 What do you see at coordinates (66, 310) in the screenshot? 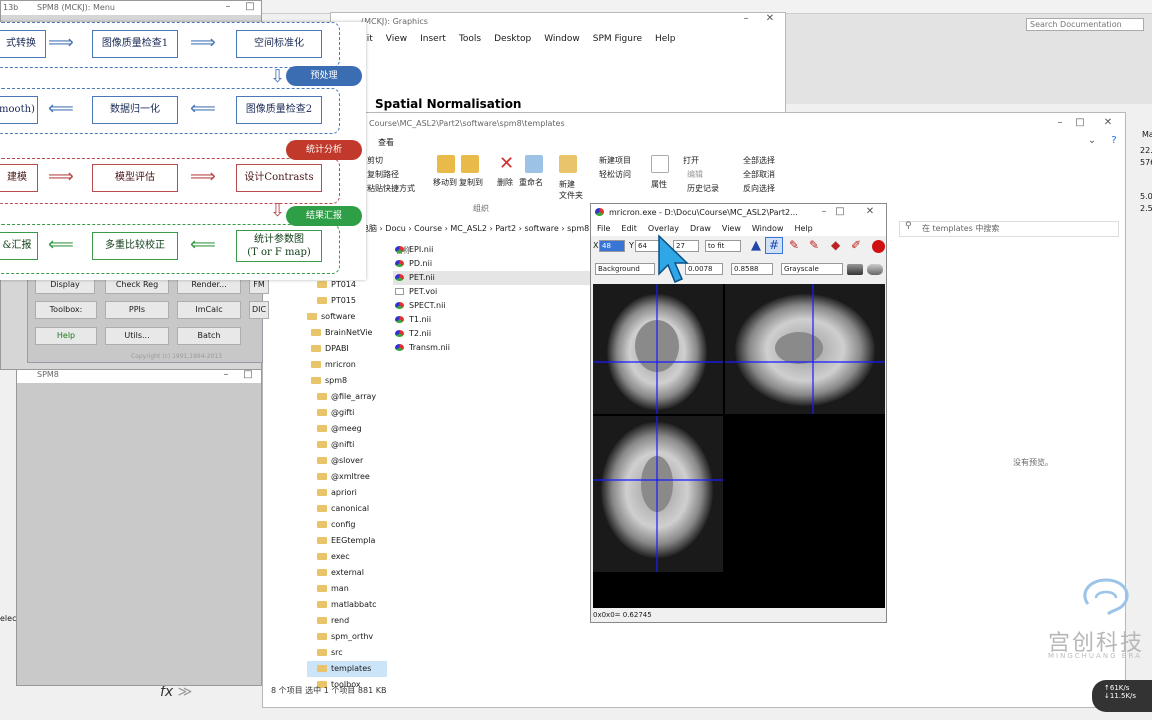
I see `toolbox-select: Toolbox:` at bounding box center [66, 310].